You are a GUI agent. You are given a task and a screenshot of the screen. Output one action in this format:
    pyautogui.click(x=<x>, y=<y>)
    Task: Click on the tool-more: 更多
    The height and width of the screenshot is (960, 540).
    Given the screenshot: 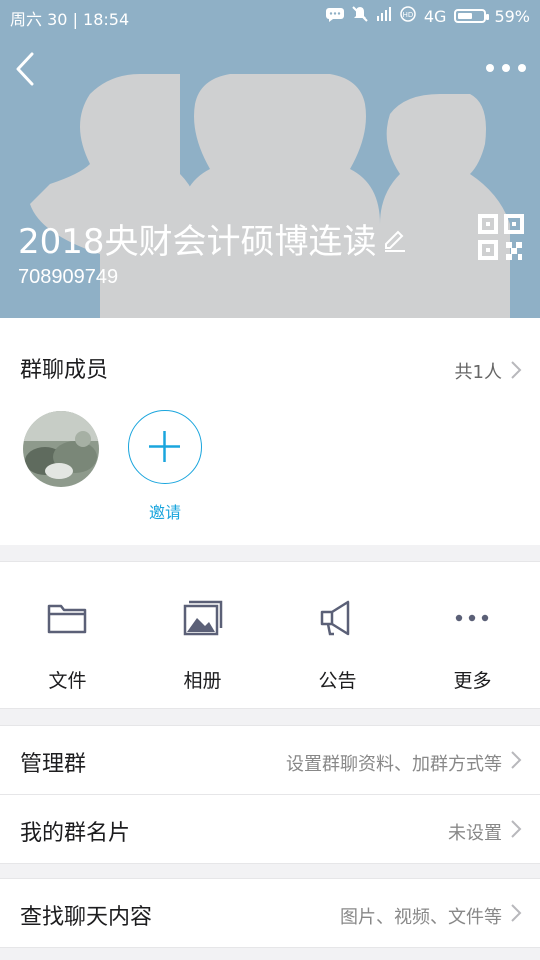 What is the action you would take?
    pyautogui.click(x=472, y=635)
    